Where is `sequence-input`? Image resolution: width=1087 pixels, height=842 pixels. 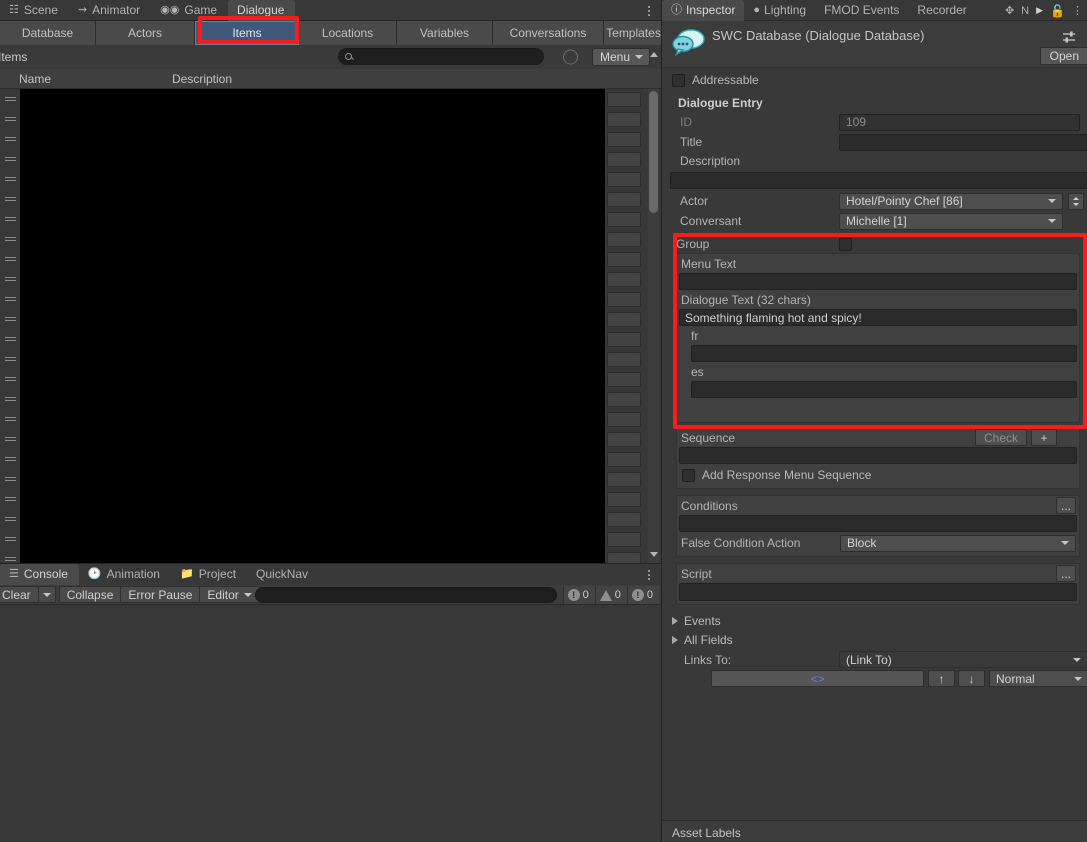
sequence-input is located at coordinates (878, 455).